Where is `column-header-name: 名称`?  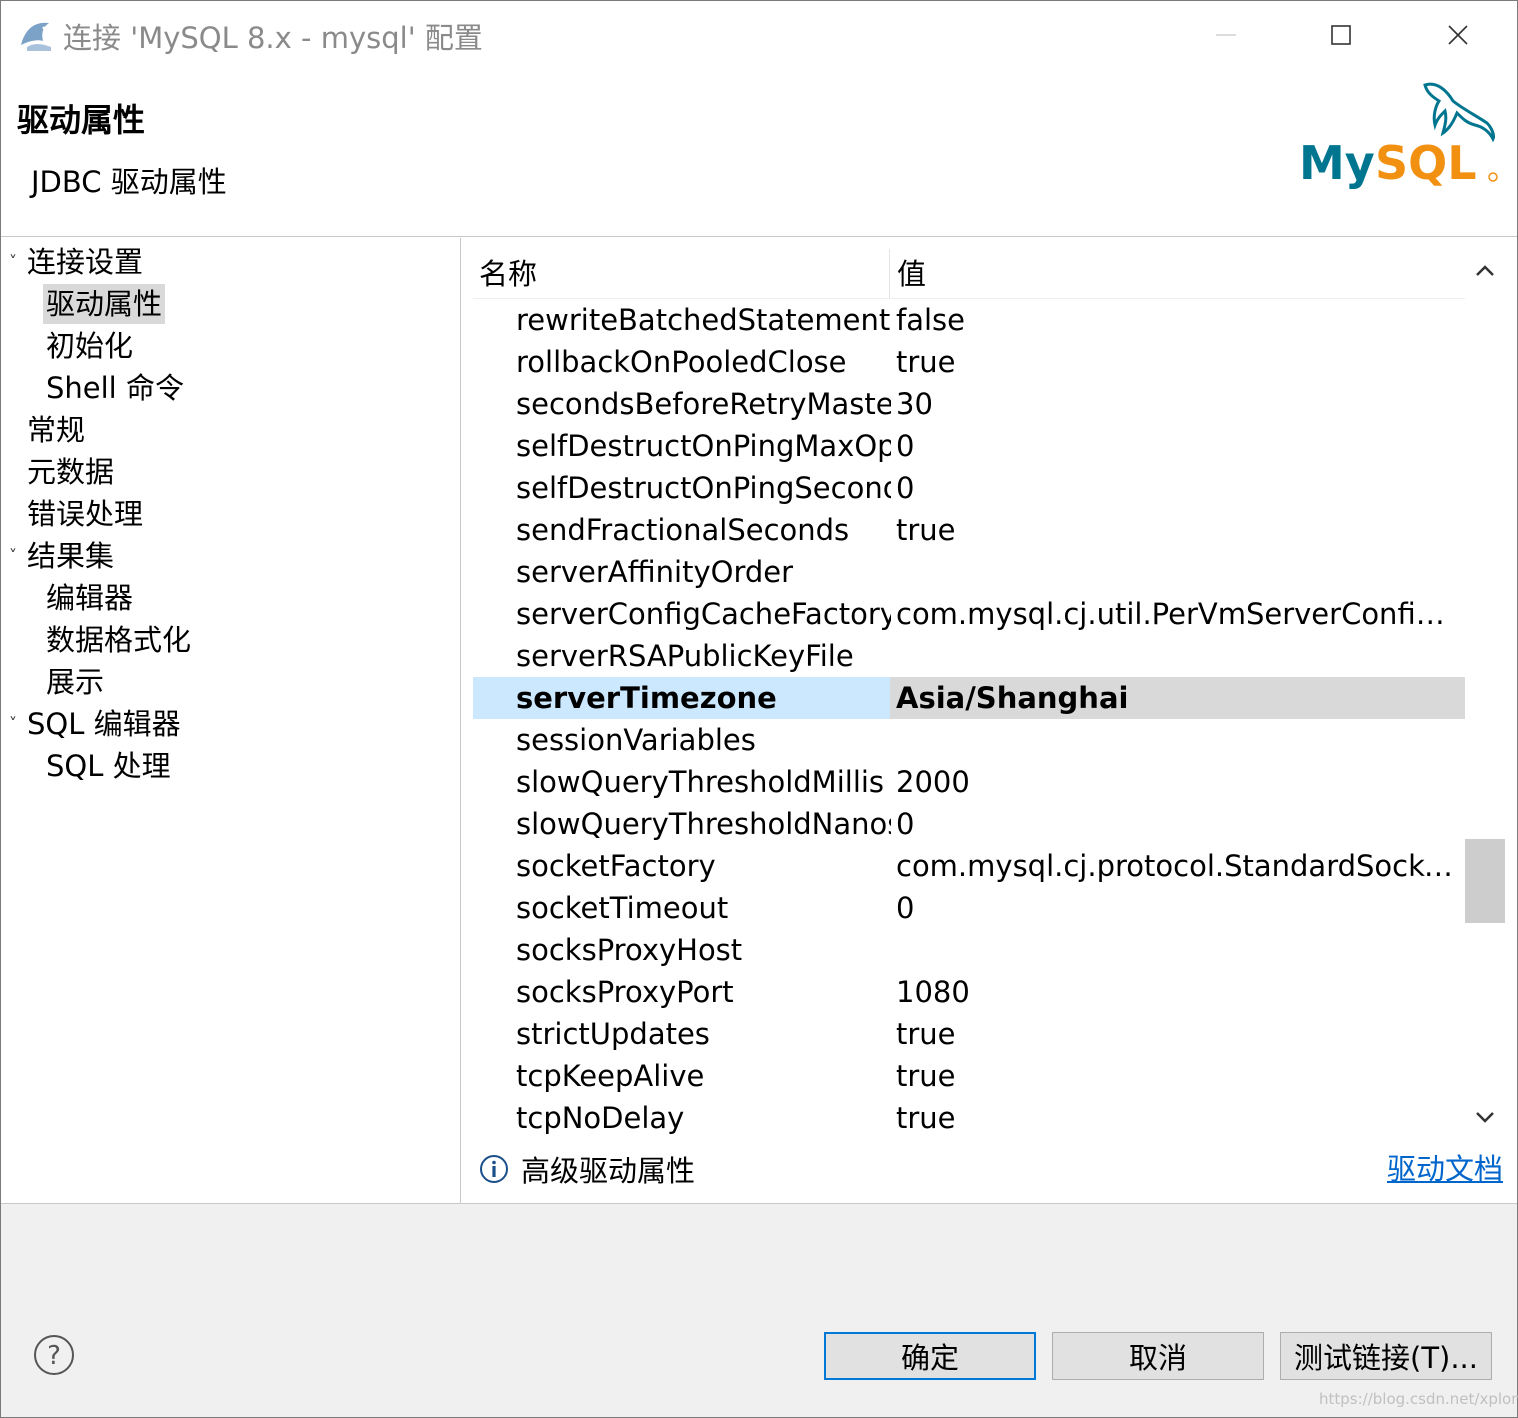
column-header-name: 名称 is located at coordinates (681, 274).